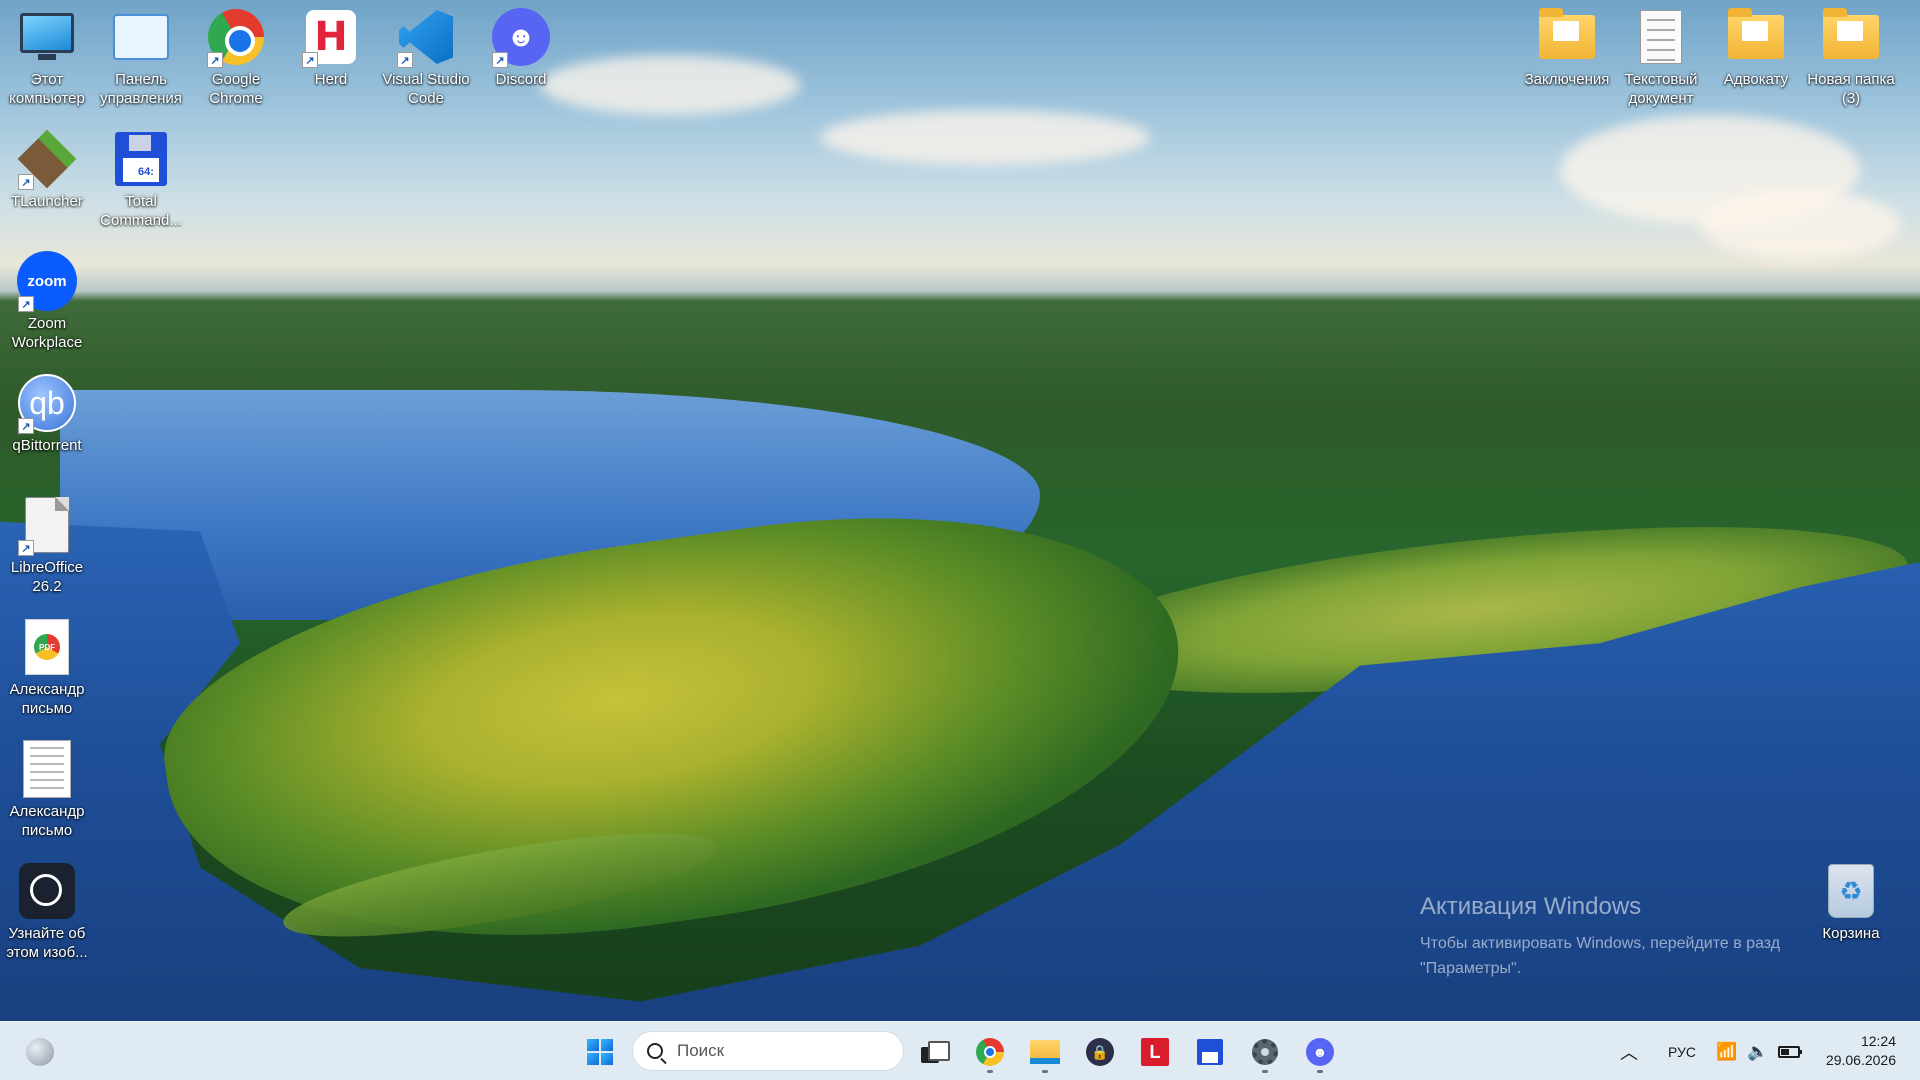  Describe the element at coordinates (1471, 968) in the screenshot. I see `activation-line-2: "Параметры".` at that location.